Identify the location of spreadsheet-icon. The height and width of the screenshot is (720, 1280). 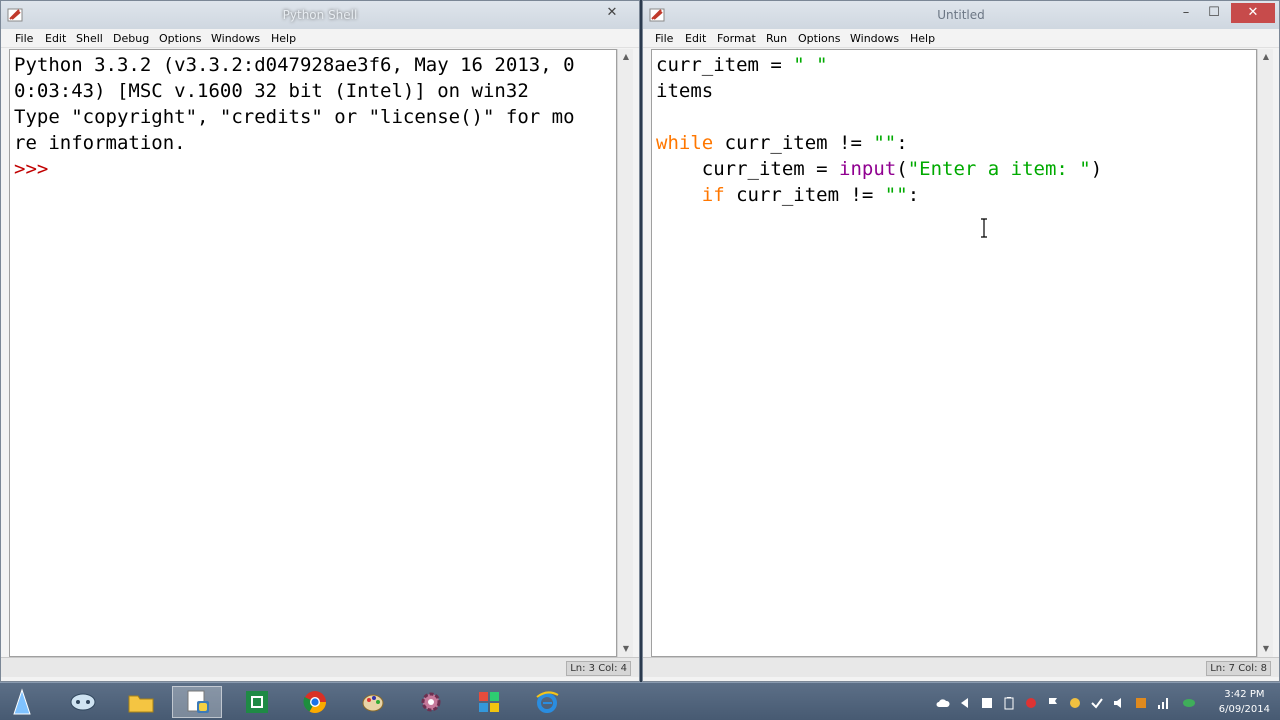
(257, 702).